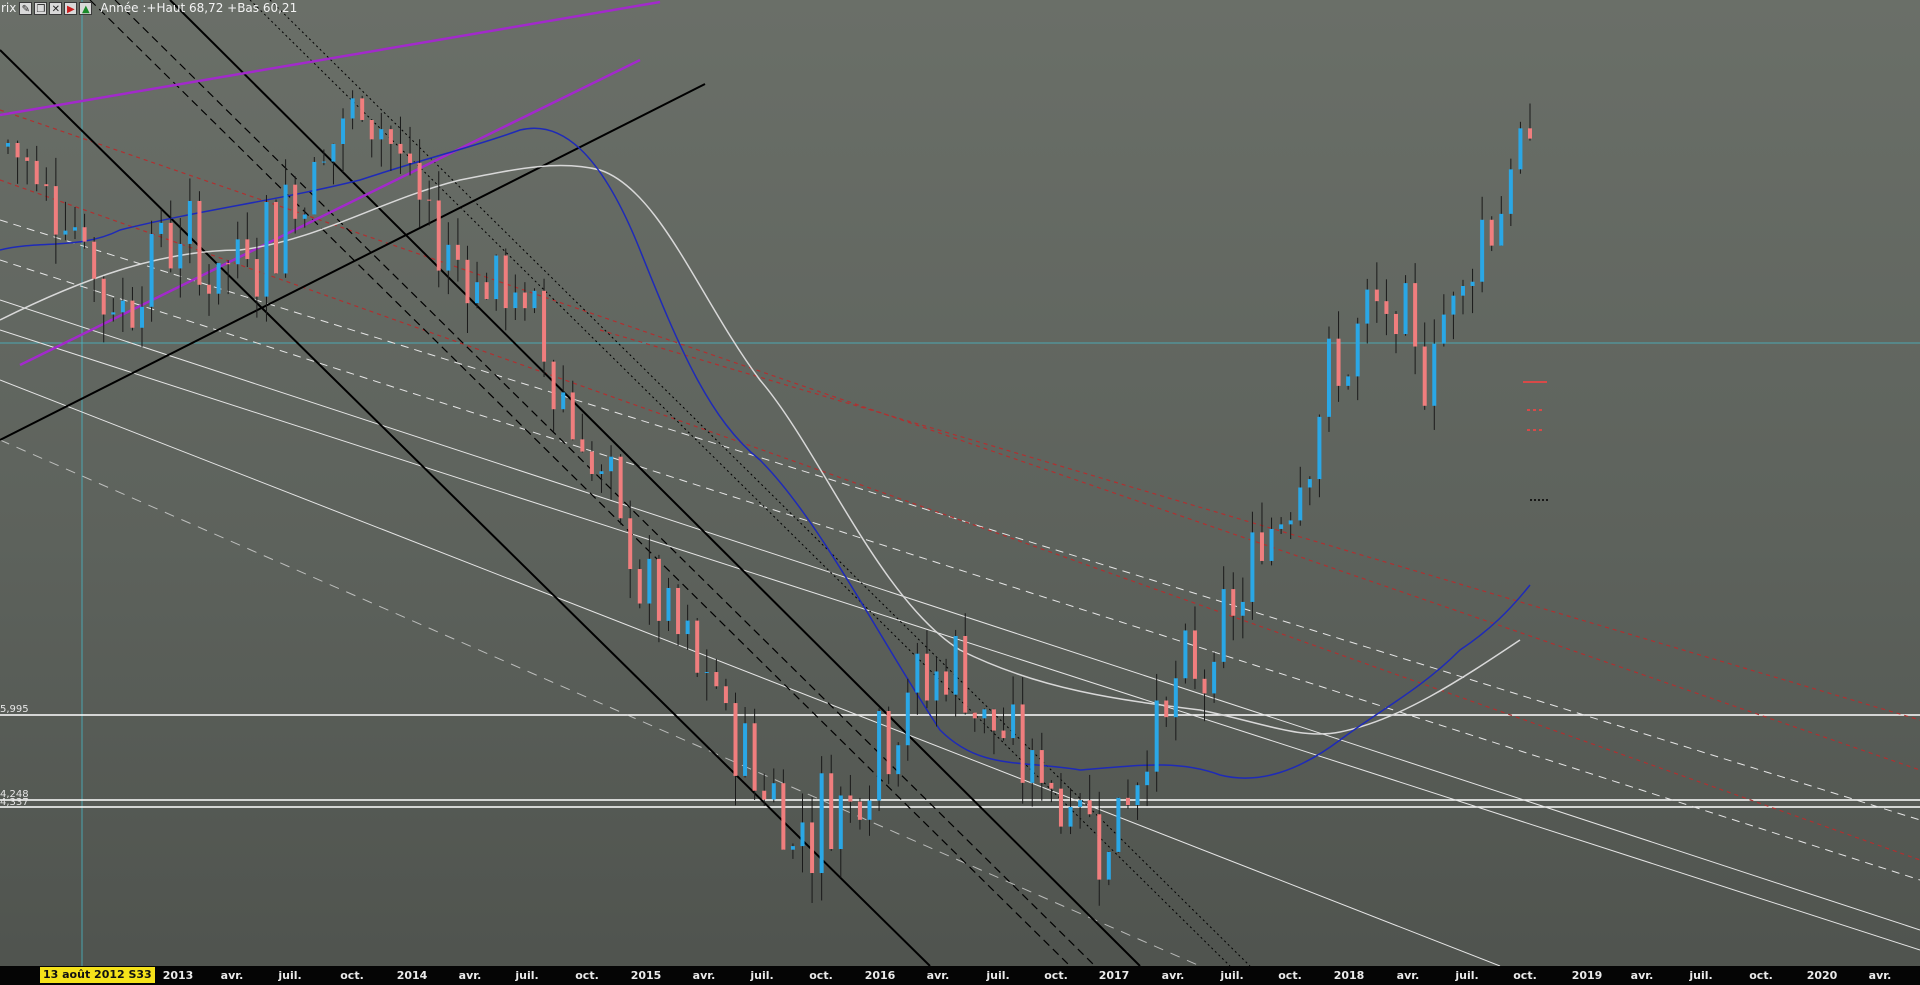 This screenshot has height=985, width=1920. I want to click on x-tick: 2015, so click(646, 975).